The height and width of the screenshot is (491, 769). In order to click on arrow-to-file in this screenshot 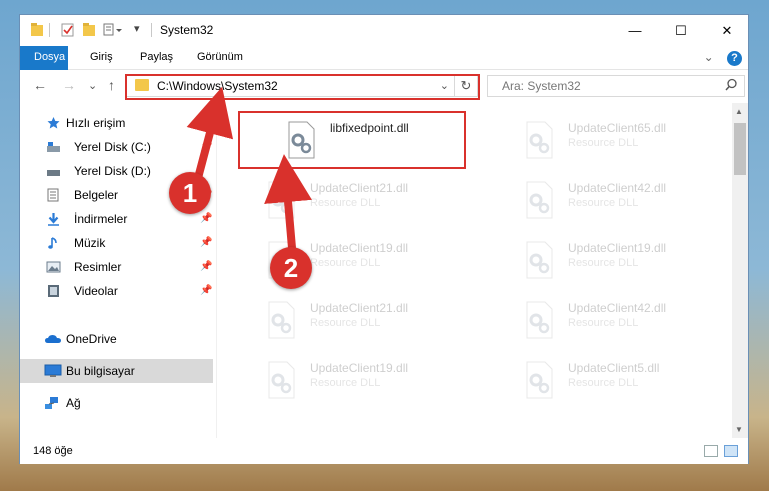, I will do `click(288, 201)`.